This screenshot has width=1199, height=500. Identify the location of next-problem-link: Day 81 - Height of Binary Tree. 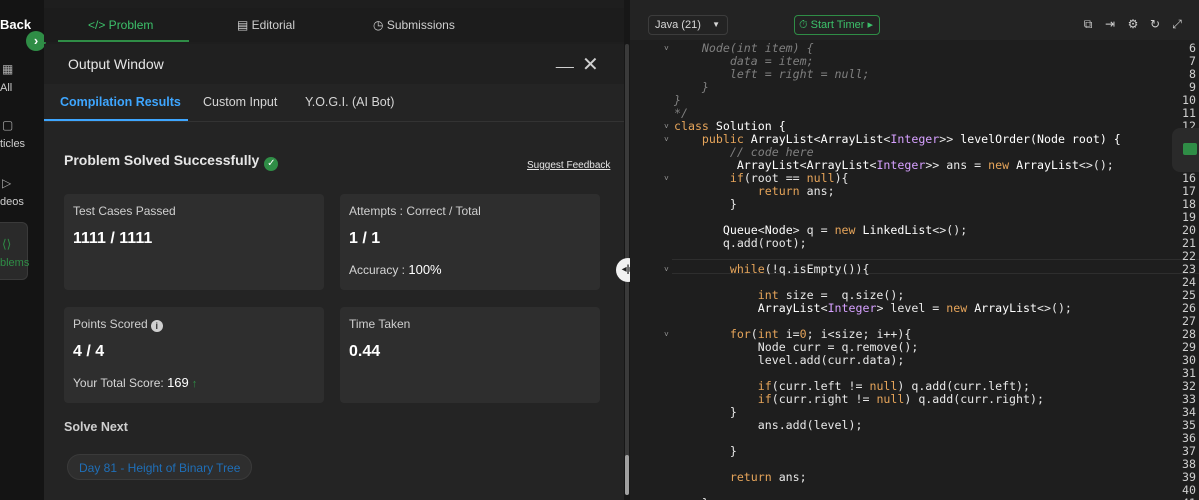
(160, 467).